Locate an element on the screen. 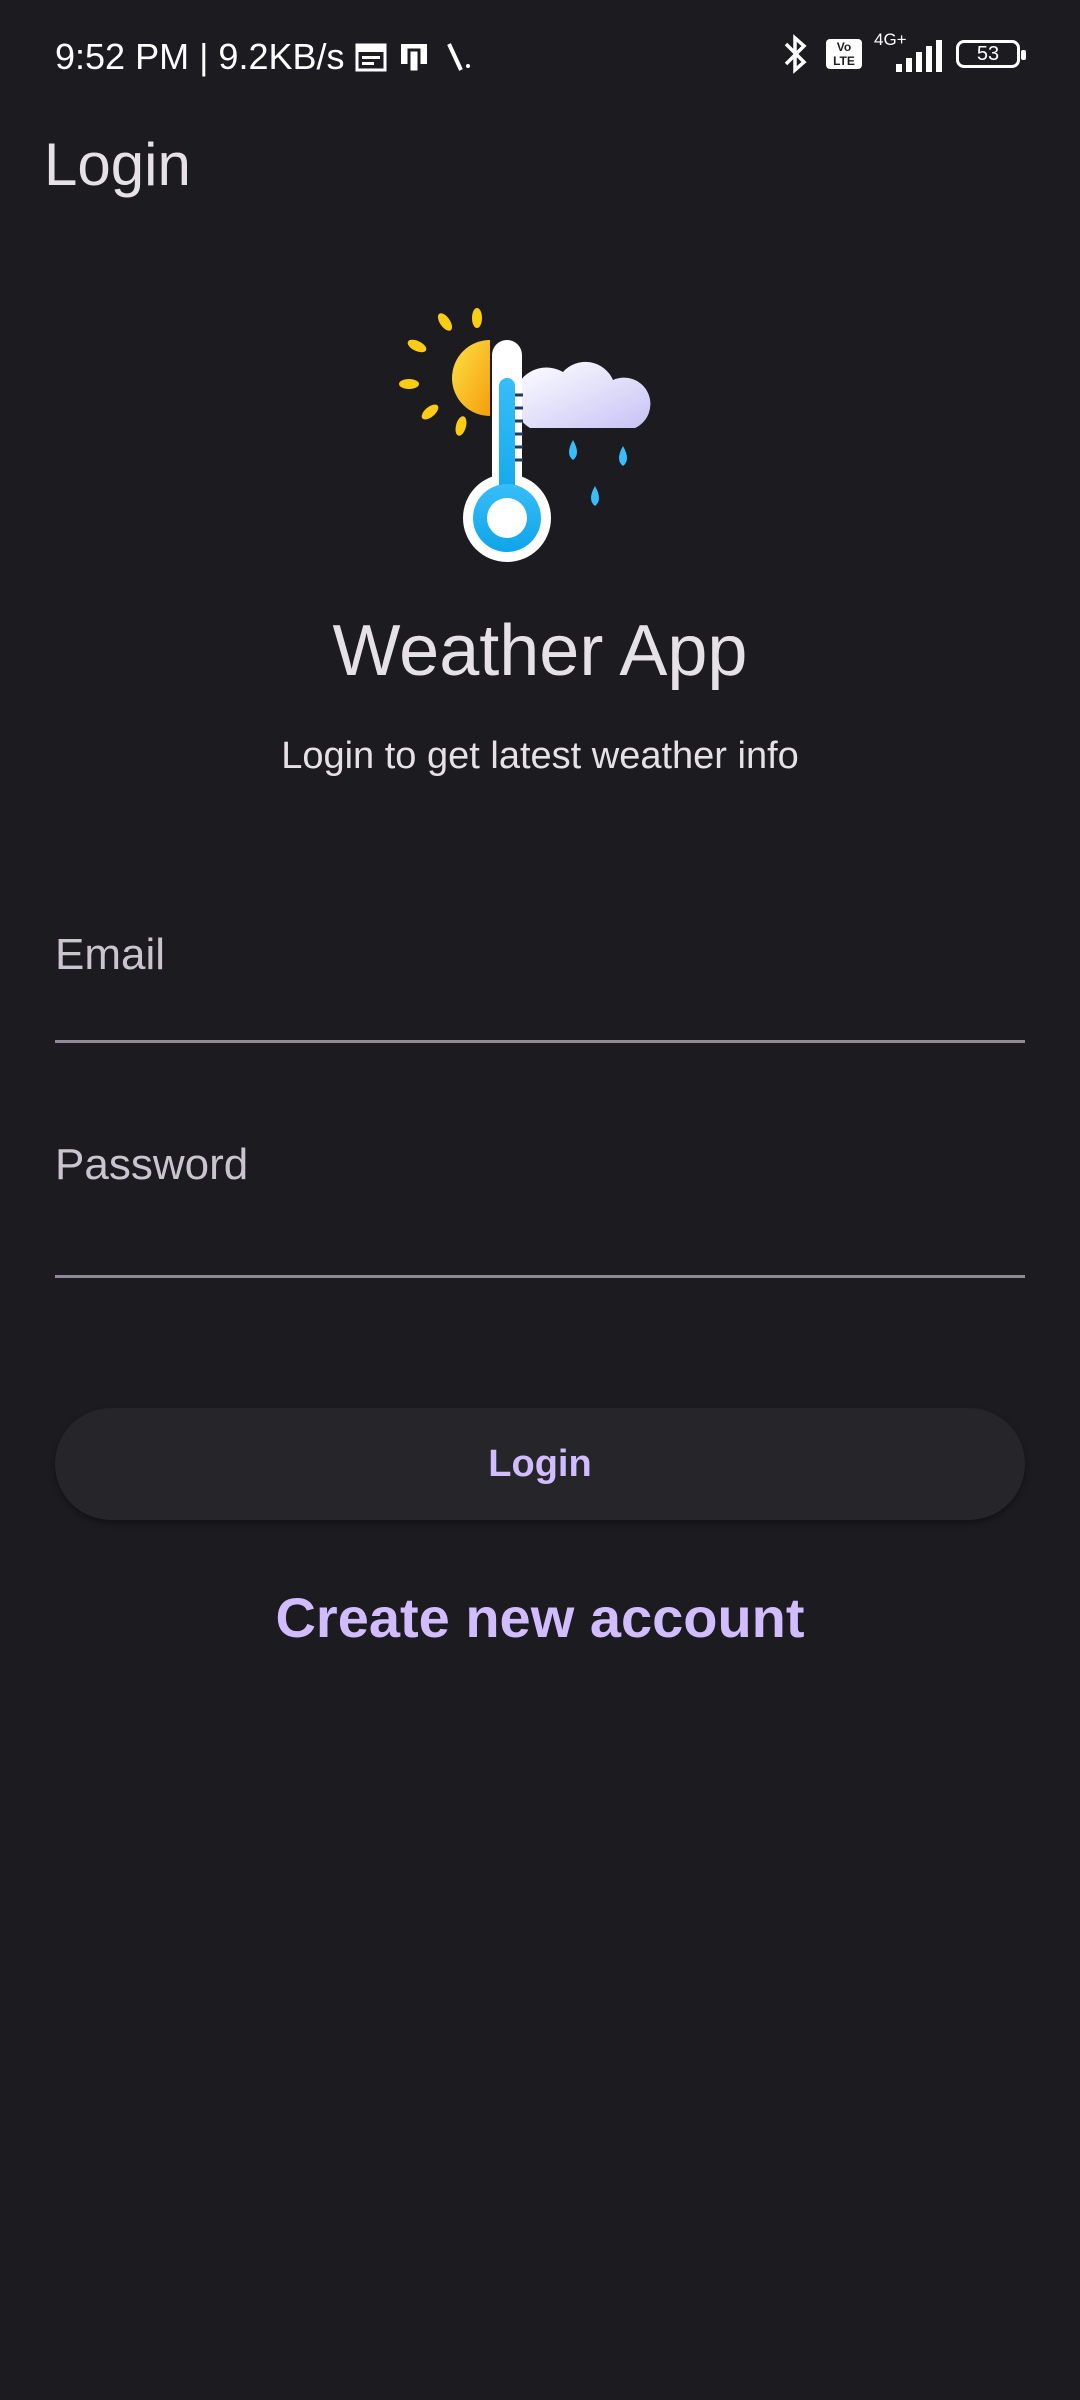  device-icon is located at coordinates (413, 59).